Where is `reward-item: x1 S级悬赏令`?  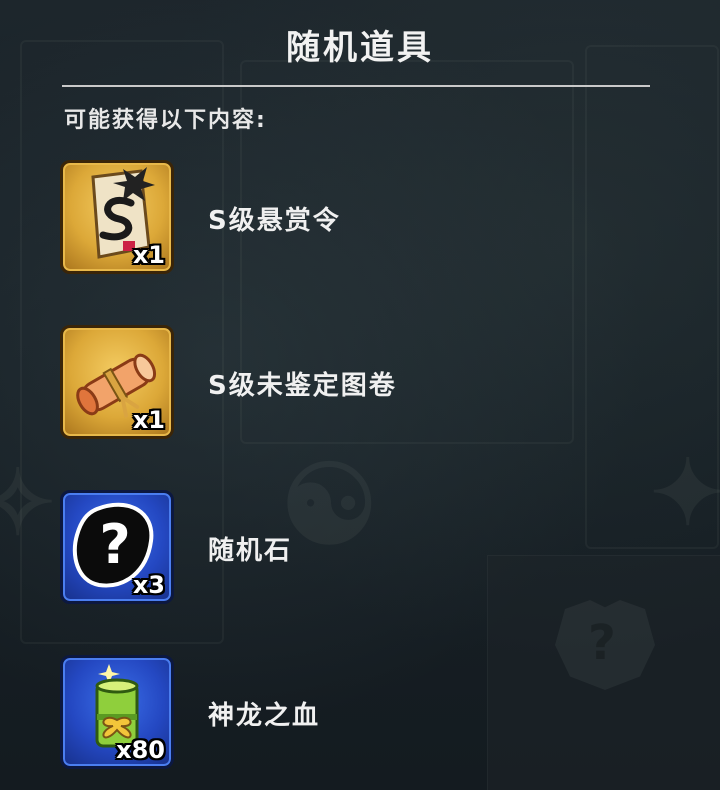
reward-item: x1 S级悬赏令 is located at coordinates (340, 219).